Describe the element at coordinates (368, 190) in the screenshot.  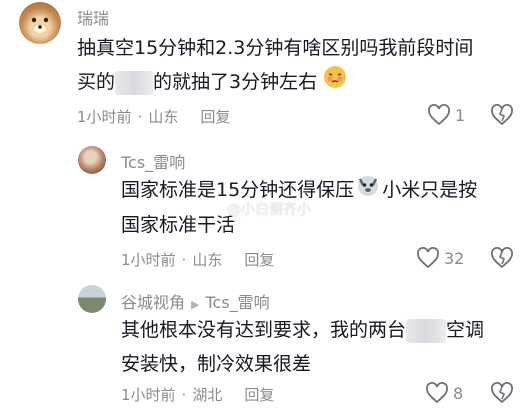
I see `wolf-emoji-icon` at that location.